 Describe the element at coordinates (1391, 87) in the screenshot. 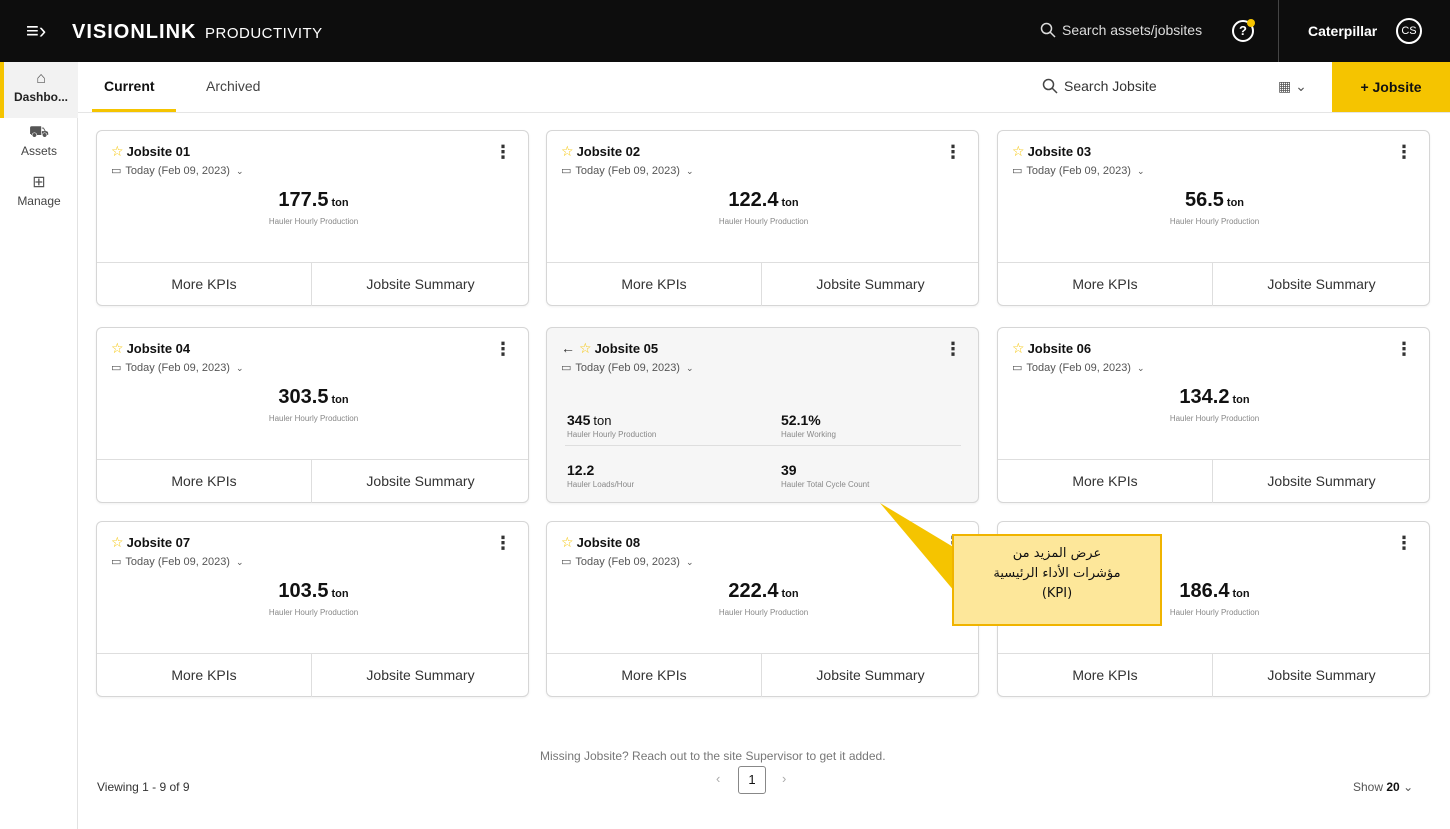

I see `add-jobsite-button: + Jobsite` at that location.